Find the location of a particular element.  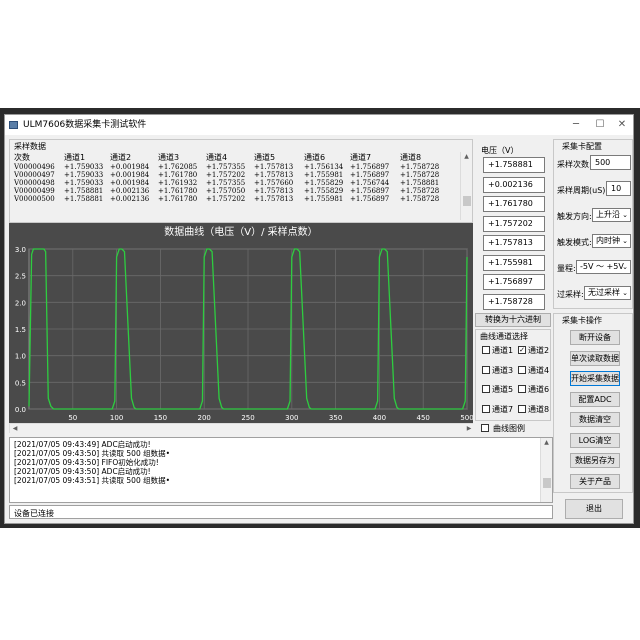

column-header: 通道5 is located at coordinates (265, 157).